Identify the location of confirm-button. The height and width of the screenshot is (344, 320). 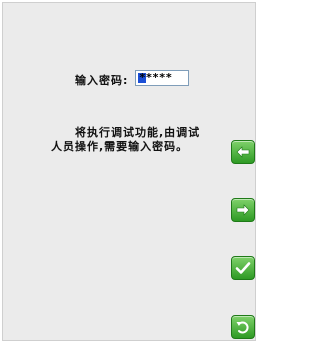
(243, 268).